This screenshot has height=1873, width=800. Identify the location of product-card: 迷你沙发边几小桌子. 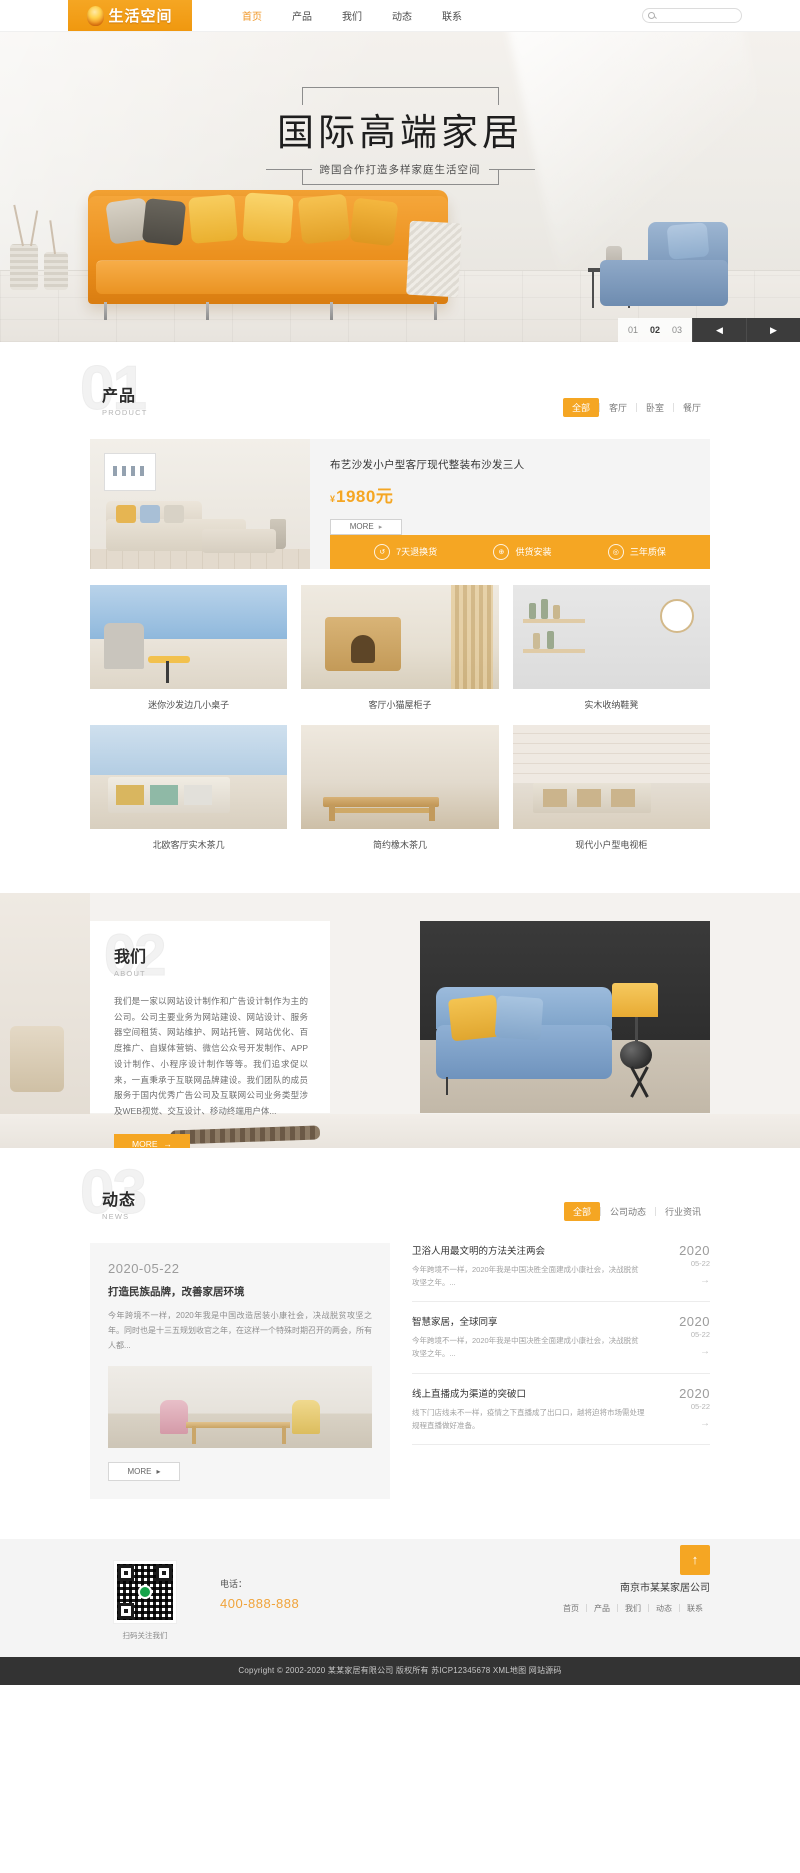
(189, 648).